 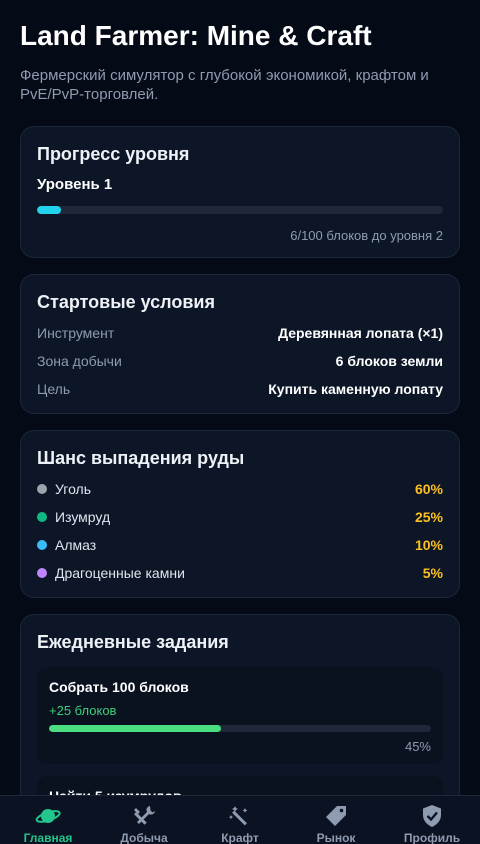 I want to click on nav-item-market: Рынок, so click(x=336, y=820).